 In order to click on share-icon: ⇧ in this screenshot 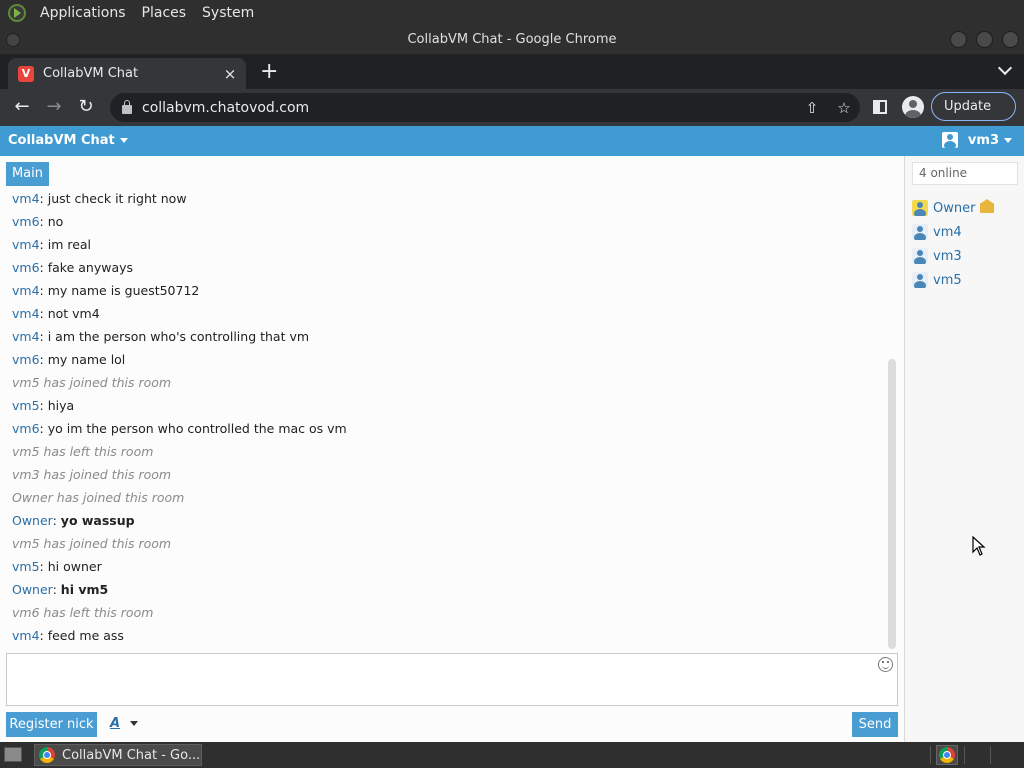, I will do `click(812, 108)`.